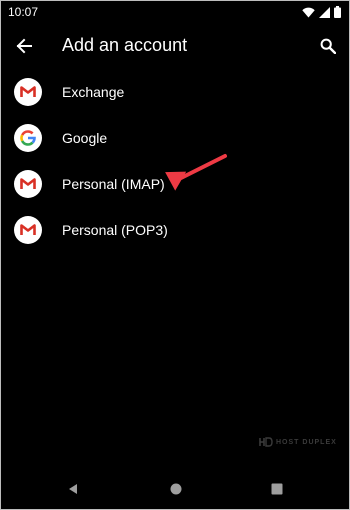 The image size is (350, 510). I want to click on back-button, so click(24, 46).